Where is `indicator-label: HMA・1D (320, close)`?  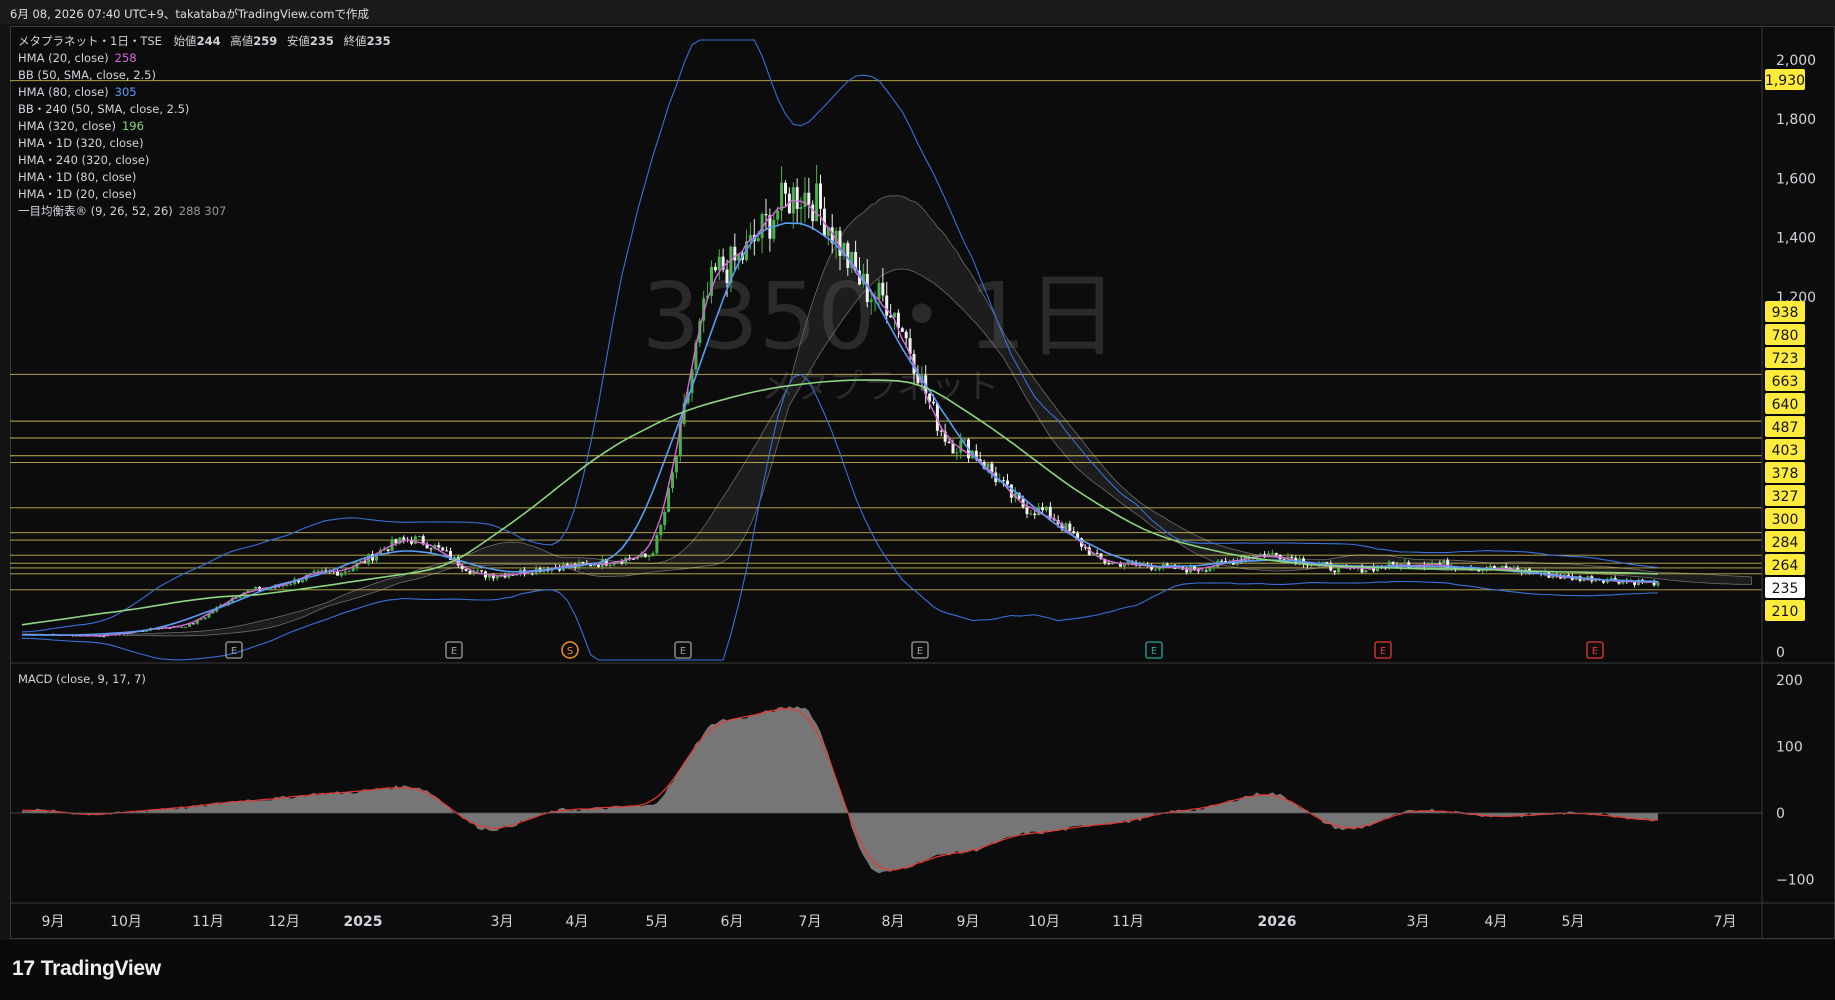 indicator-label: HMA・1D (320, close) is located at coordinates (81, 143).